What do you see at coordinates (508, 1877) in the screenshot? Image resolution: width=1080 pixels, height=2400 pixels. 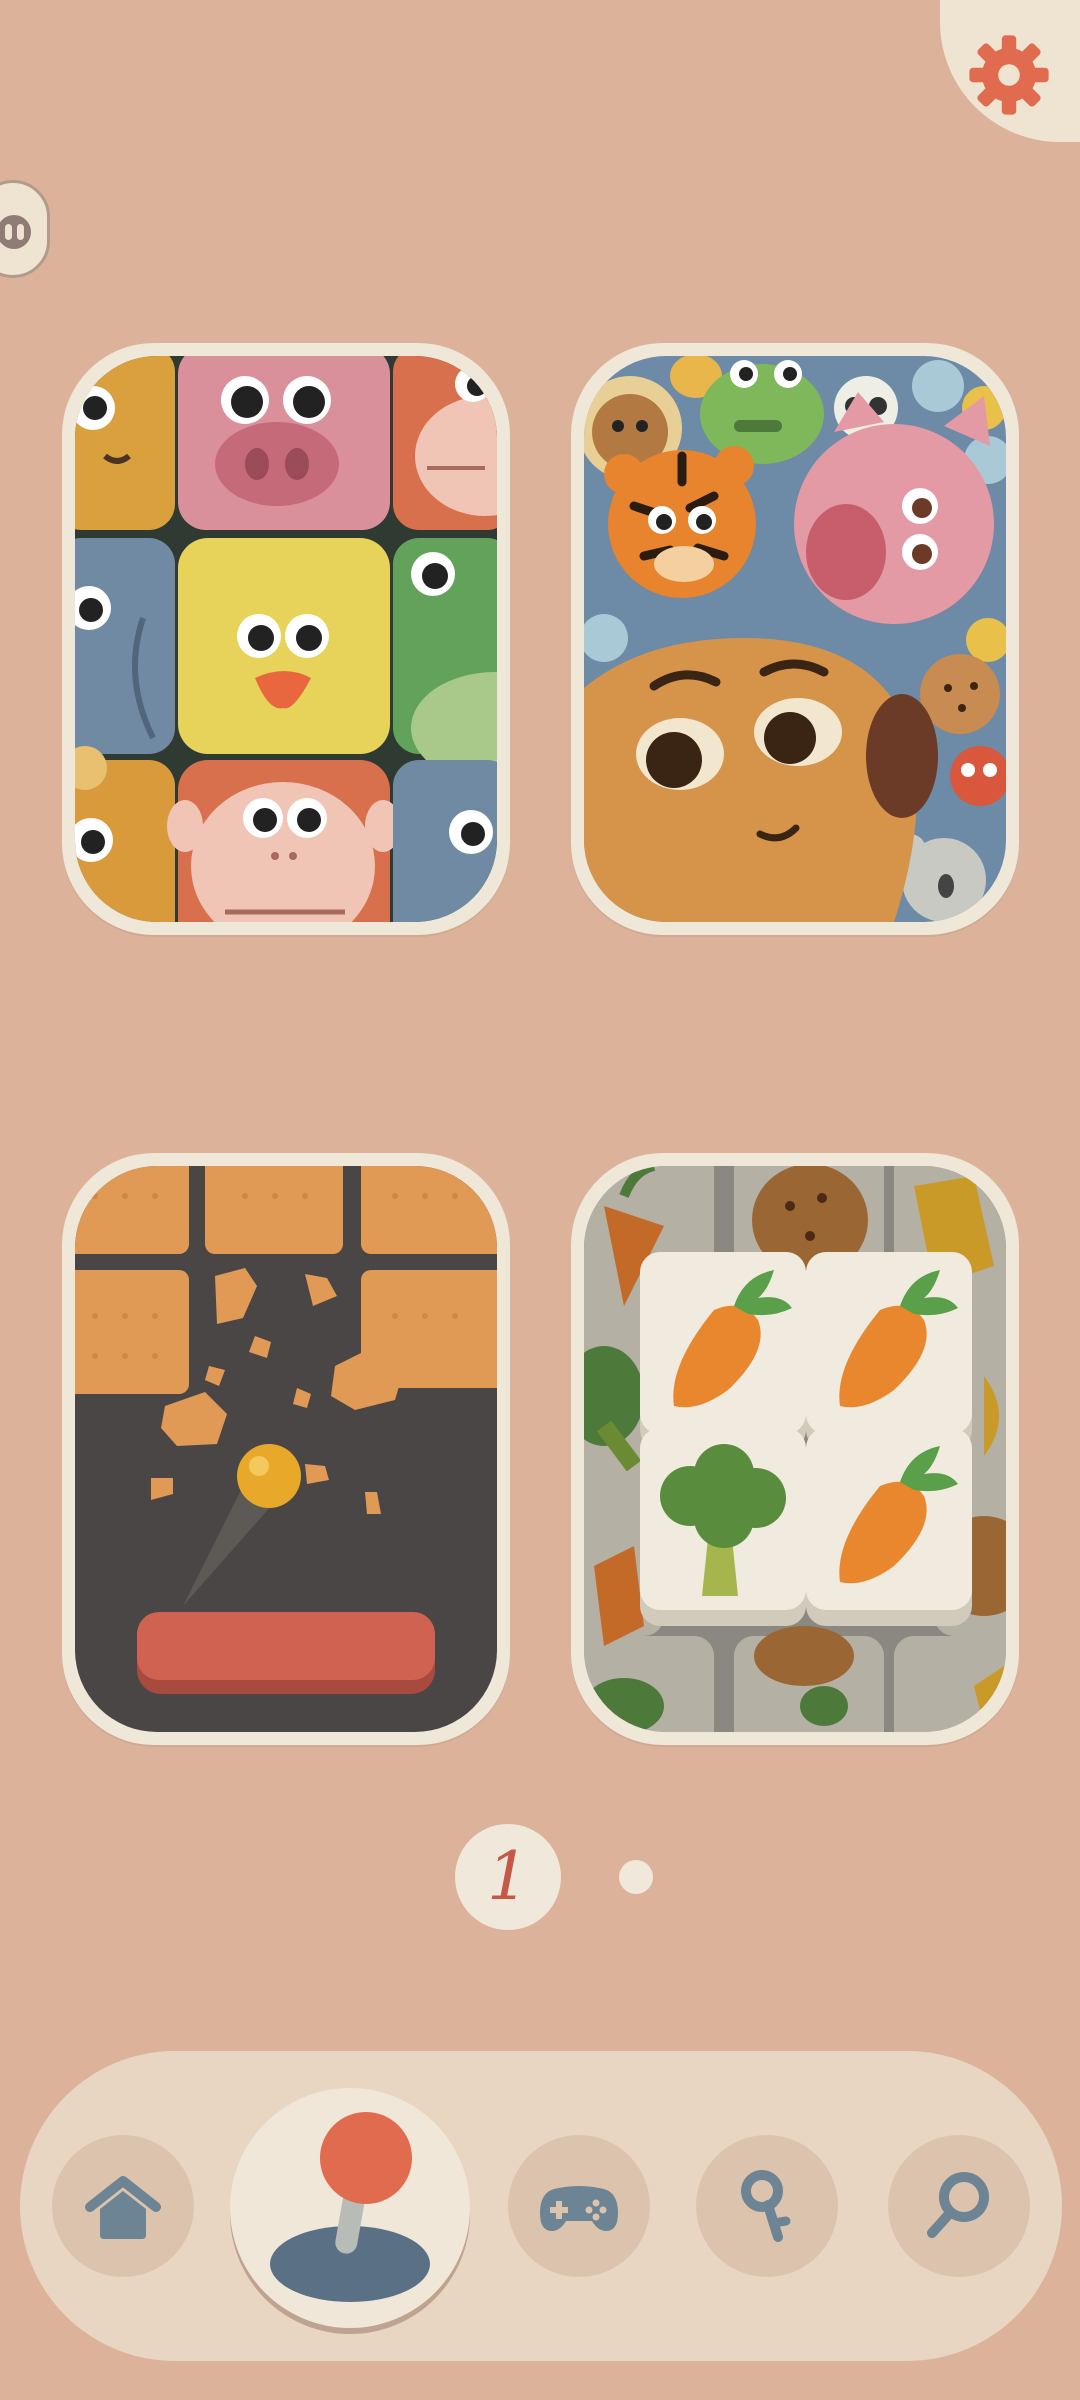 I see `current-page-badge: 1` at bounding box center [508, 1877].